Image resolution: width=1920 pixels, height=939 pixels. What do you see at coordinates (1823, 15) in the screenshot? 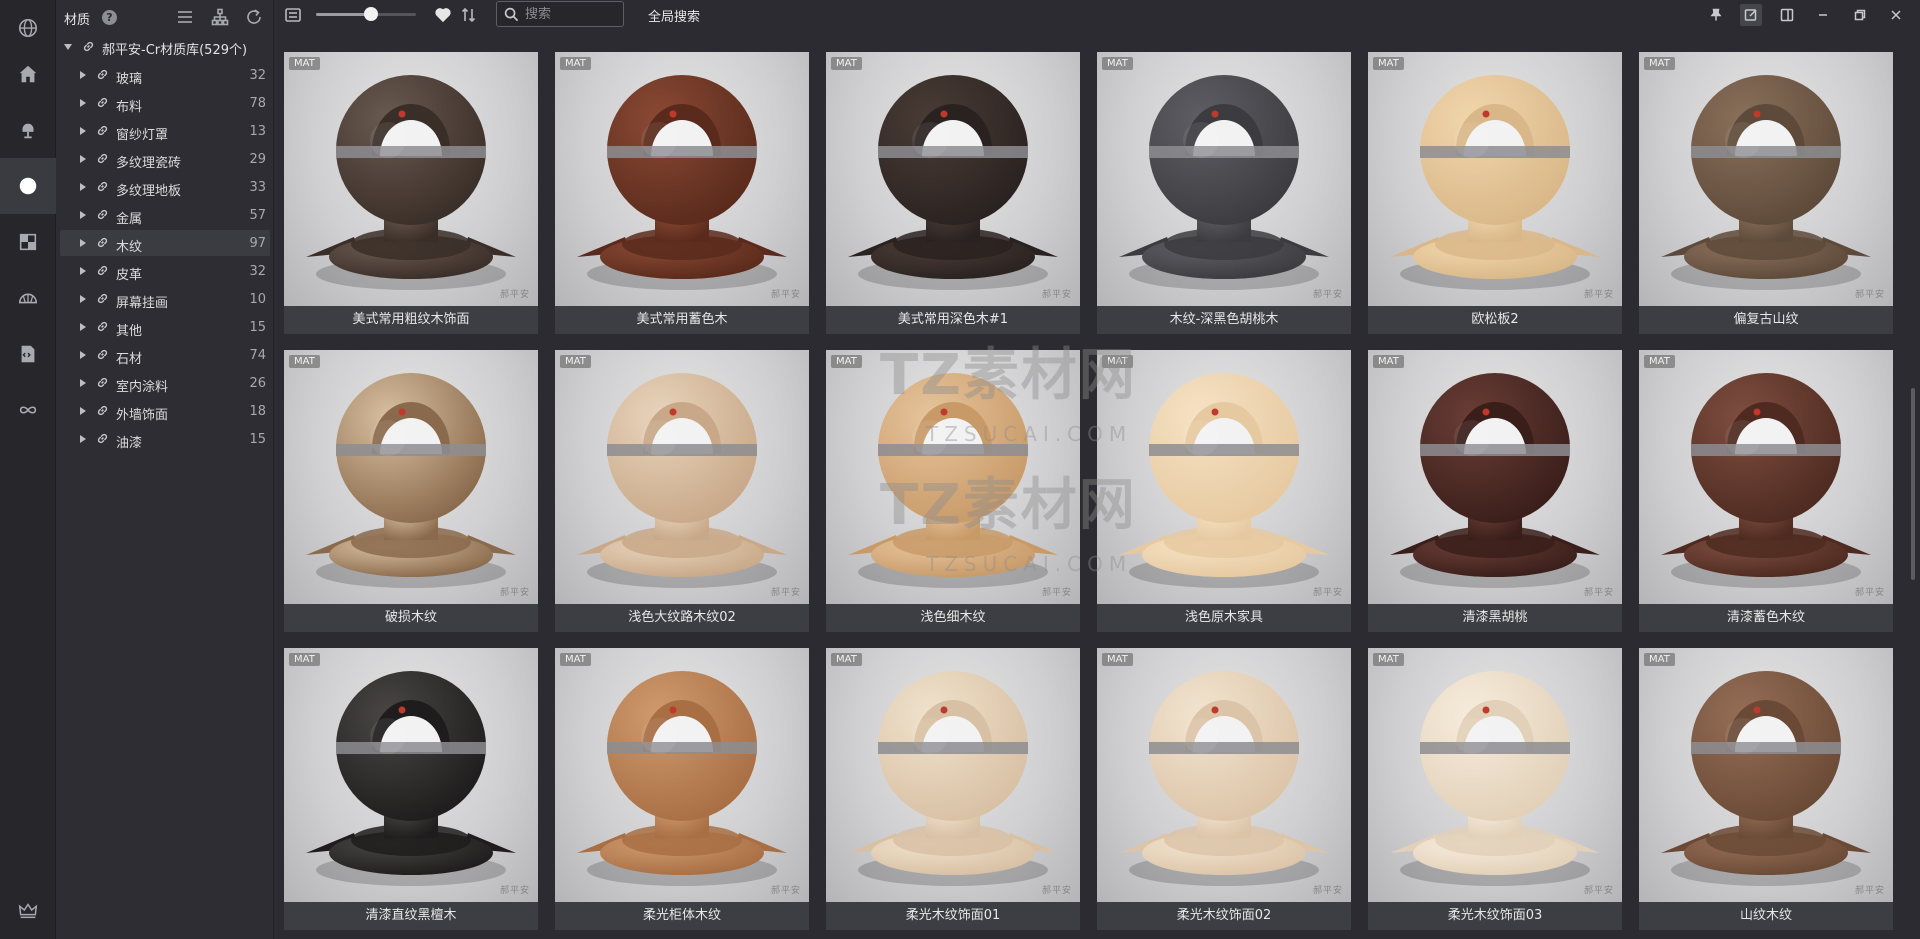
I see `minimize-icon` at bounding box center [1823, 15].